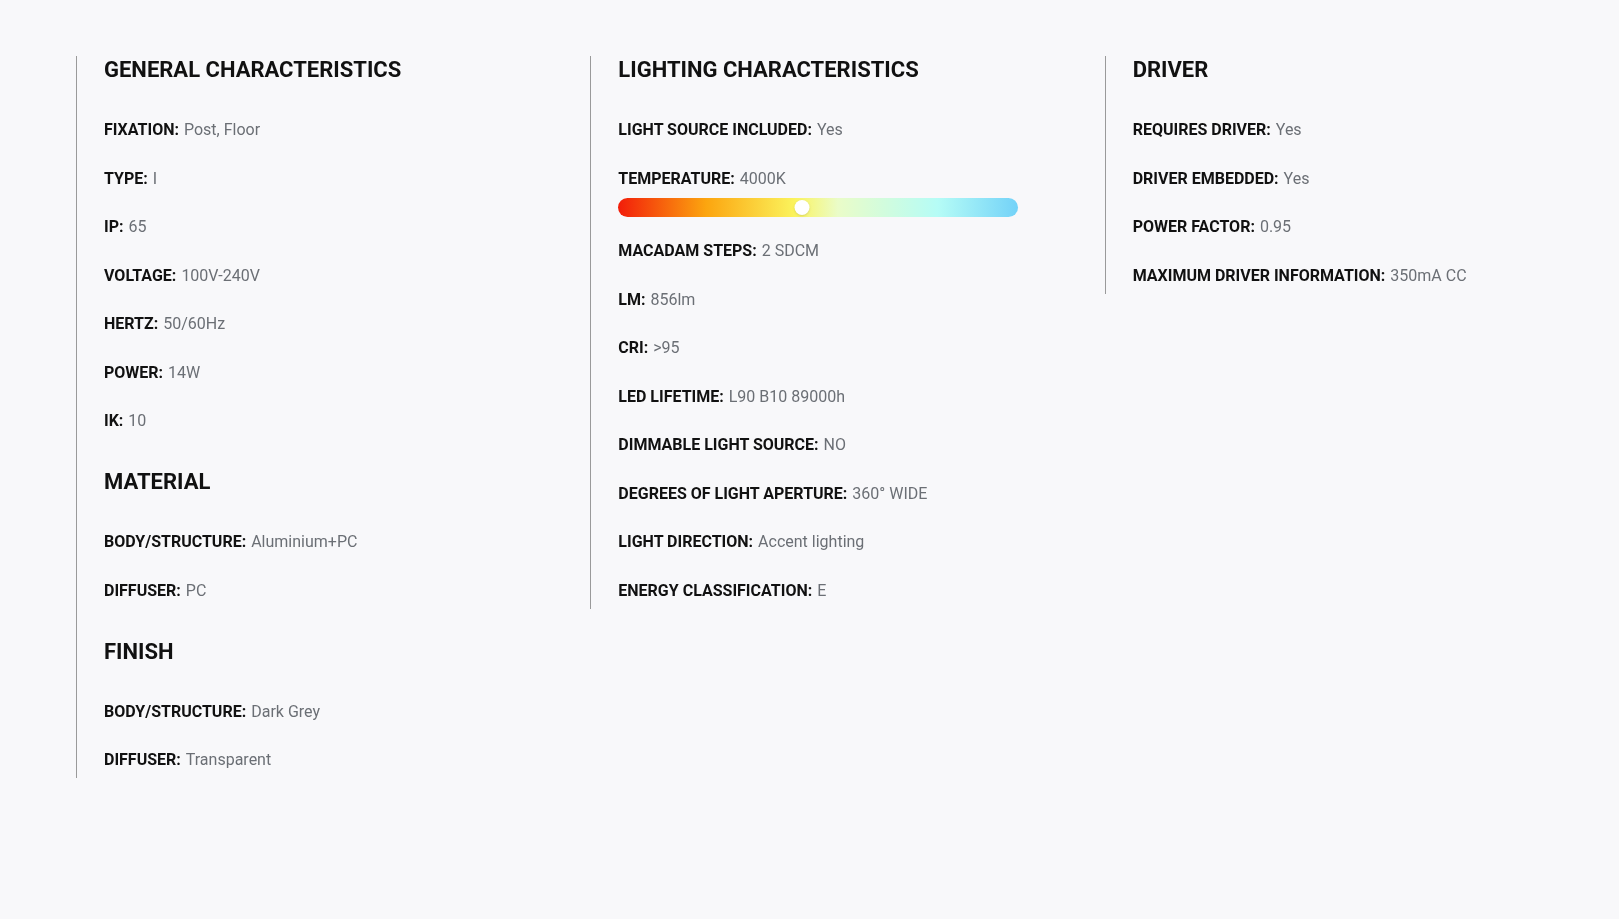 The image size is (1619, 919). What do you see at coordinates (718, 445) in the screenshot?
I see `spec-label: DIMMABLE LIGHT SOURCE:` at bounding box center [718, 445].